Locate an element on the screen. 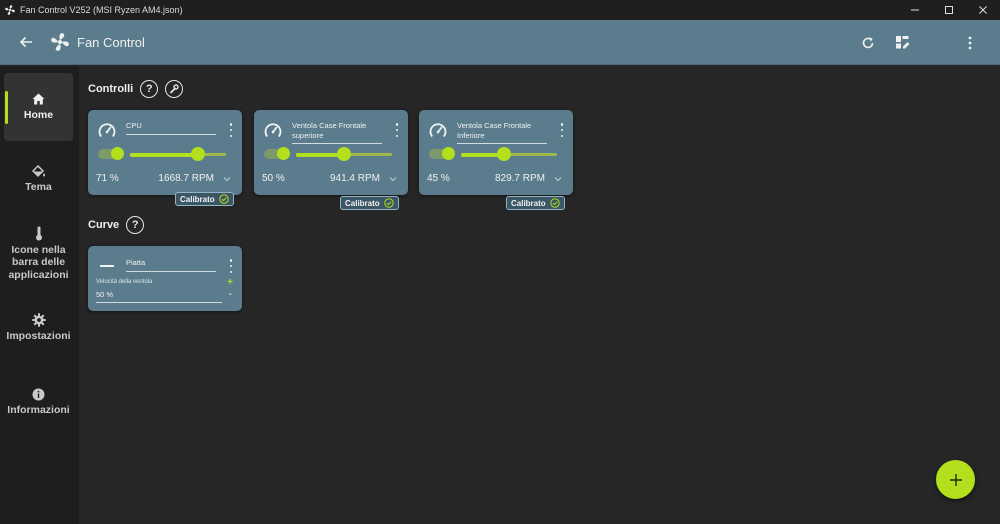  back-button is located at coordinates (26, 42).